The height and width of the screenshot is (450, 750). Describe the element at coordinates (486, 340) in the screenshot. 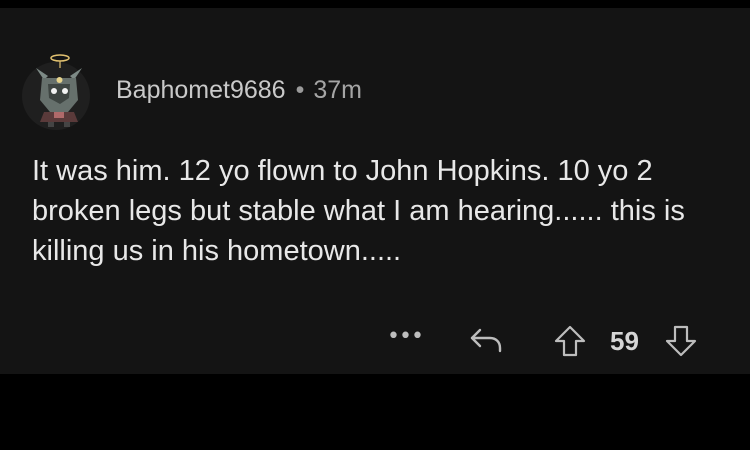

I see `reply-icon` at that location.